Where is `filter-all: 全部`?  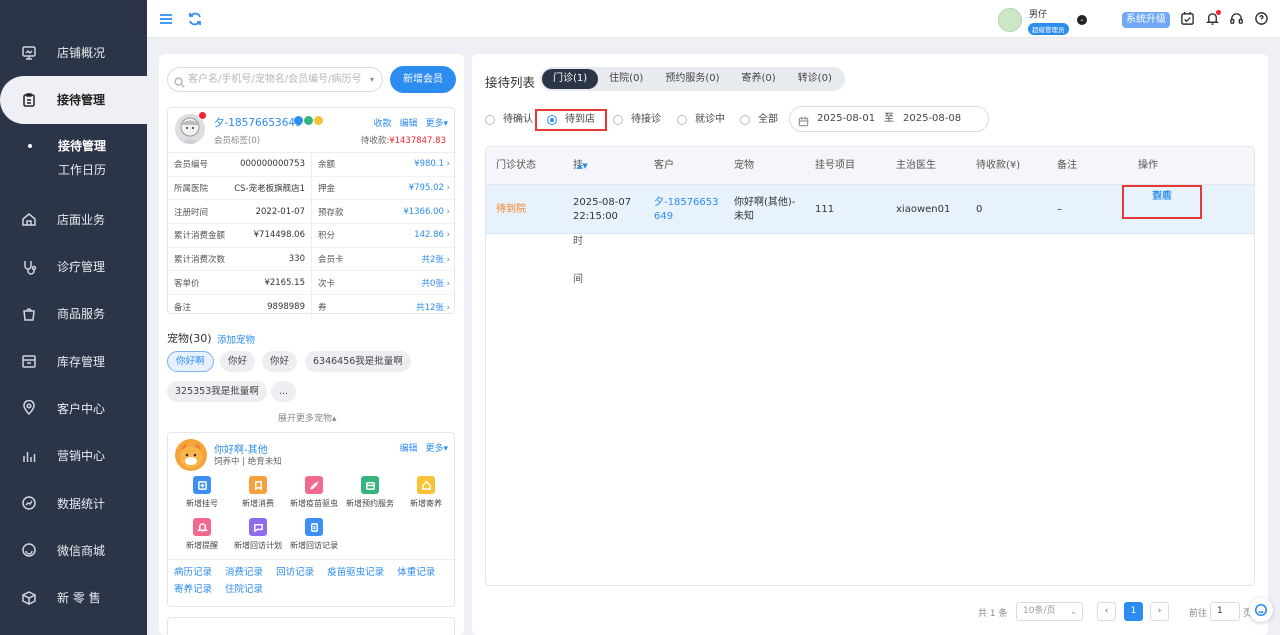
filter-all: 全部 is located at coordinates (759, 120).